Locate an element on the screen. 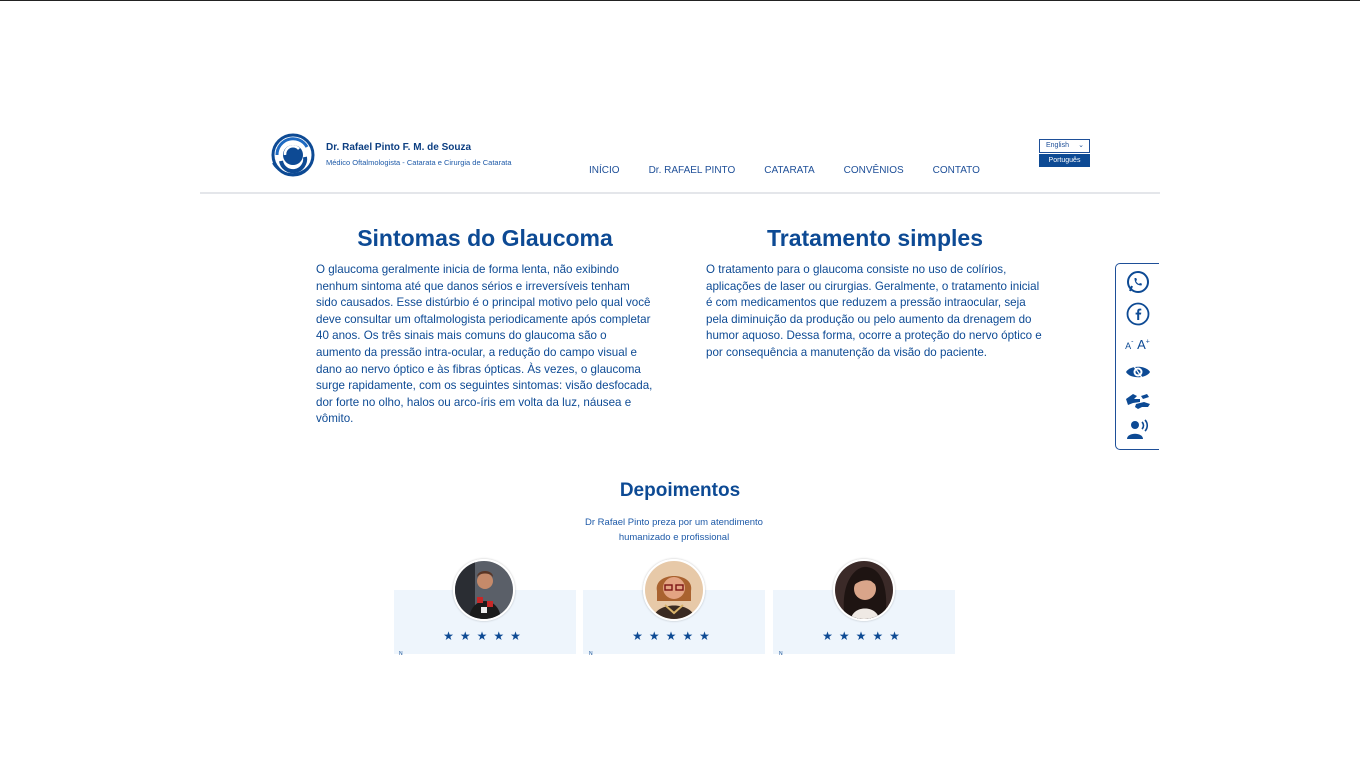  window-top-border is located at coordinates (680, 0).